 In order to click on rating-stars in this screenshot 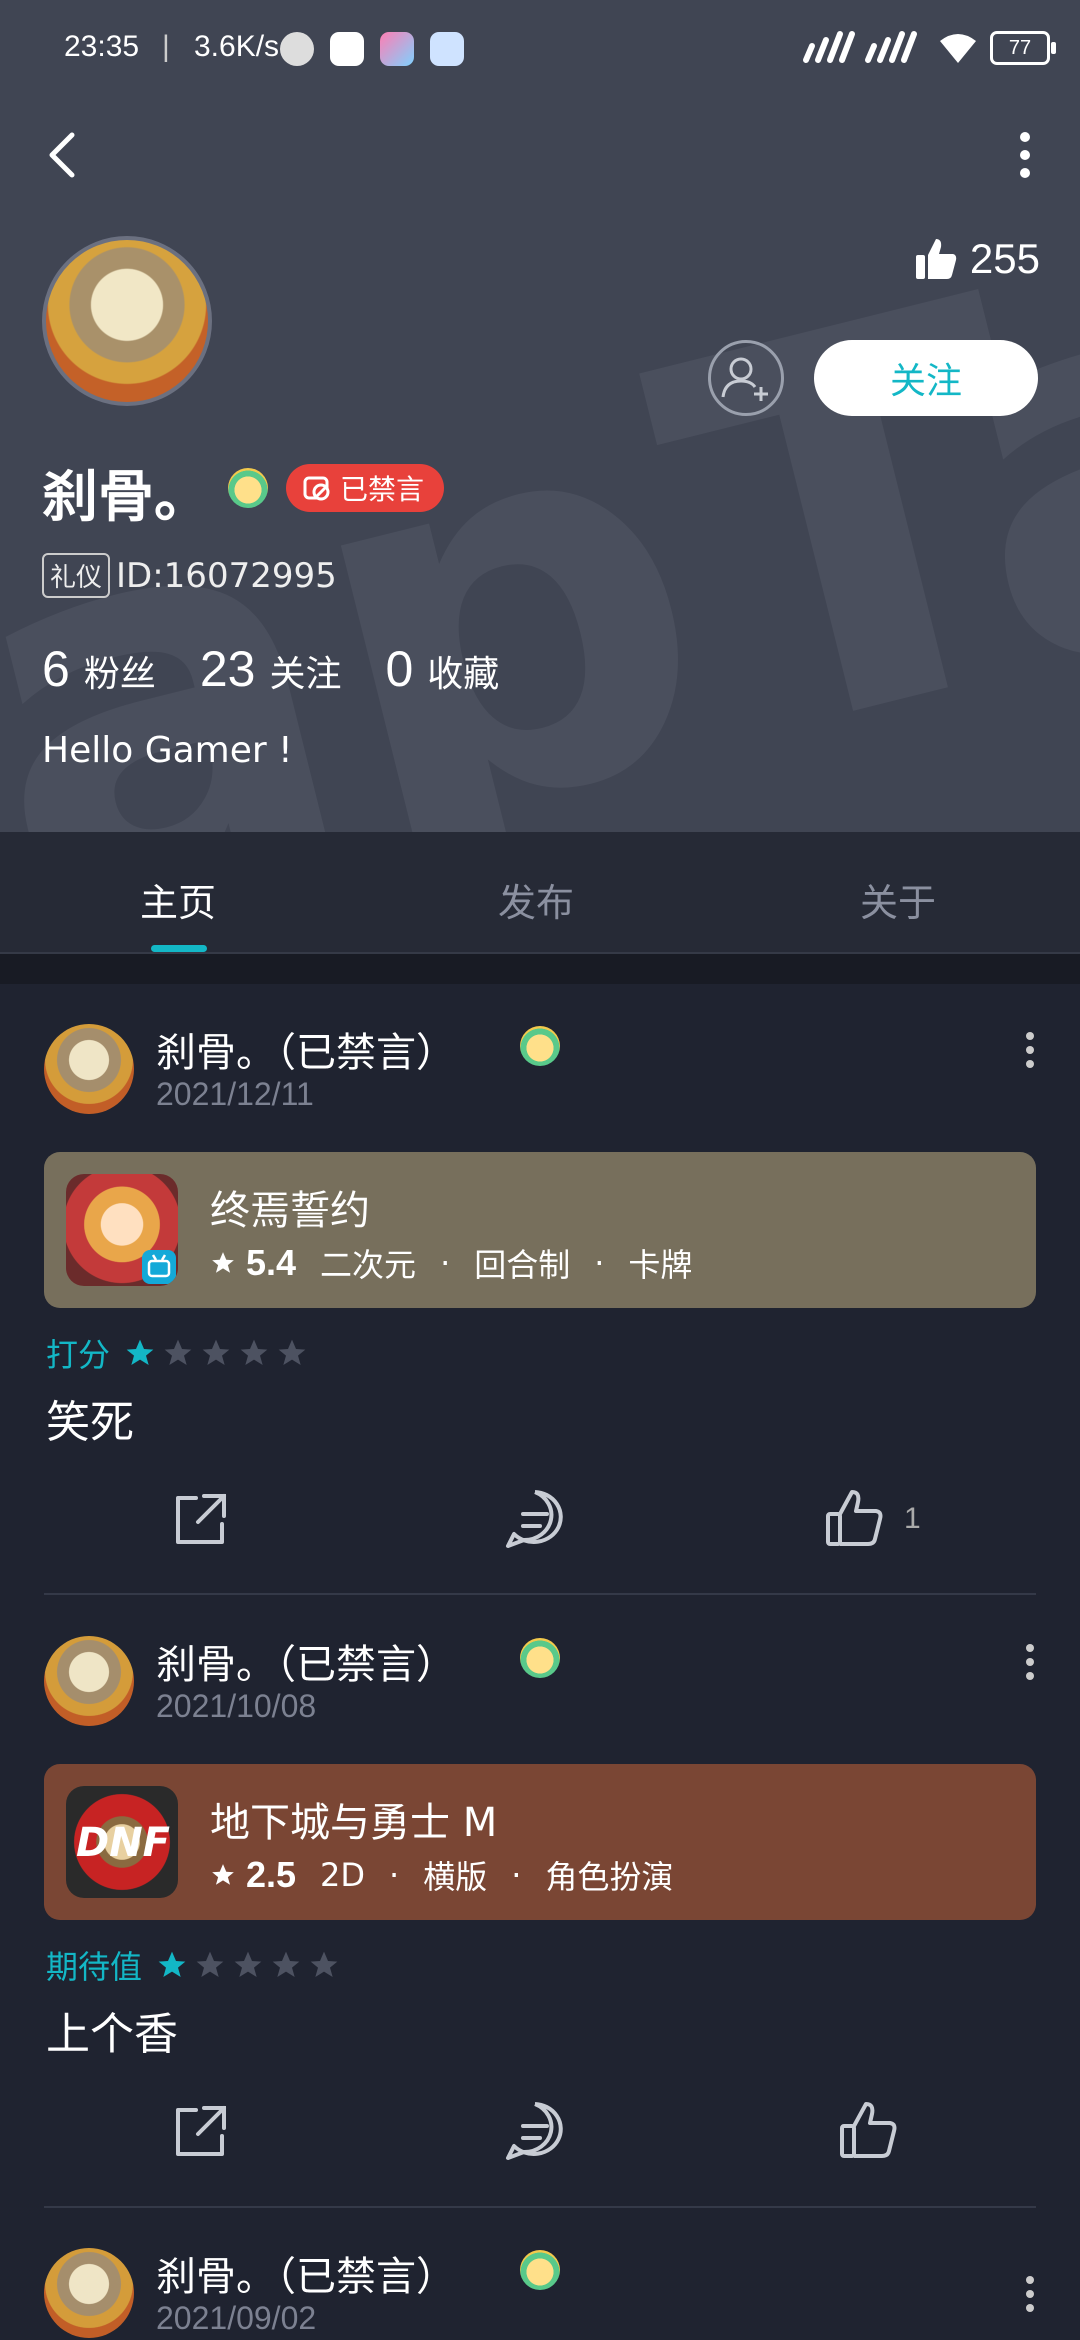, I will do `click(248, 1965)`.